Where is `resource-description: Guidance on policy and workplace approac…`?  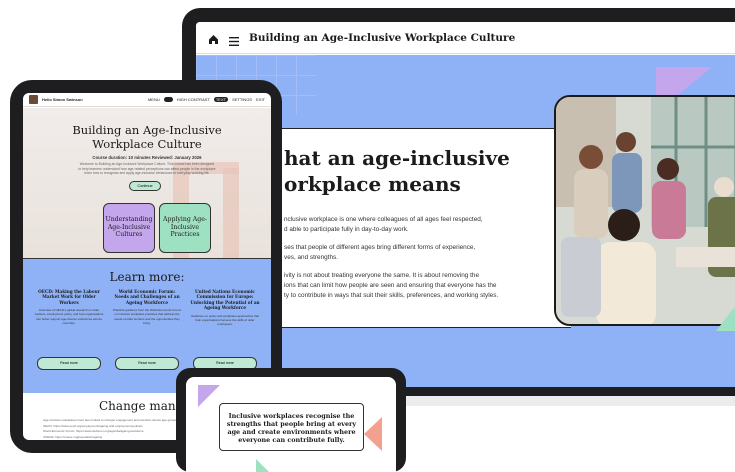
resource-description: Guidance on policy and workplace approac… is located at coordinates (225, 320).